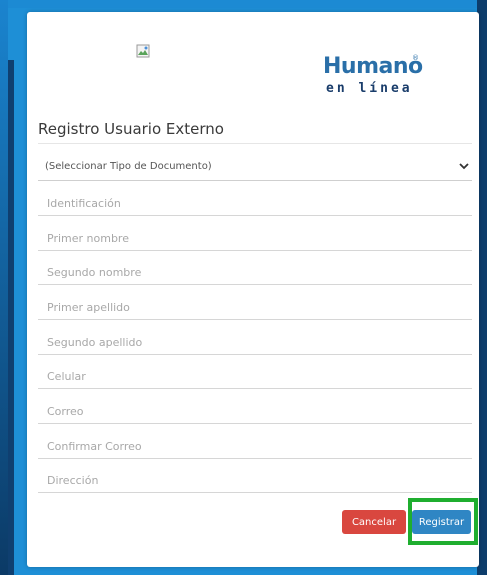 The image size is (487, 575). Describe the element at coordinates (11, 317) in the screenshot. I see `background-left-shadow` at that location.